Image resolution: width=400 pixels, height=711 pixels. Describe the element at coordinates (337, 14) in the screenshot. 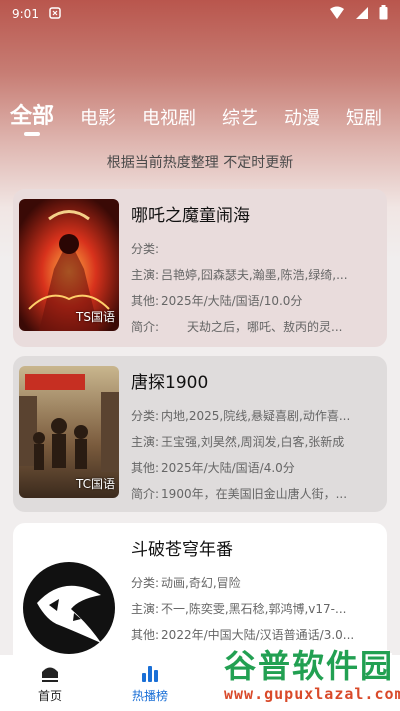

I see `wifi-icon` at that location.